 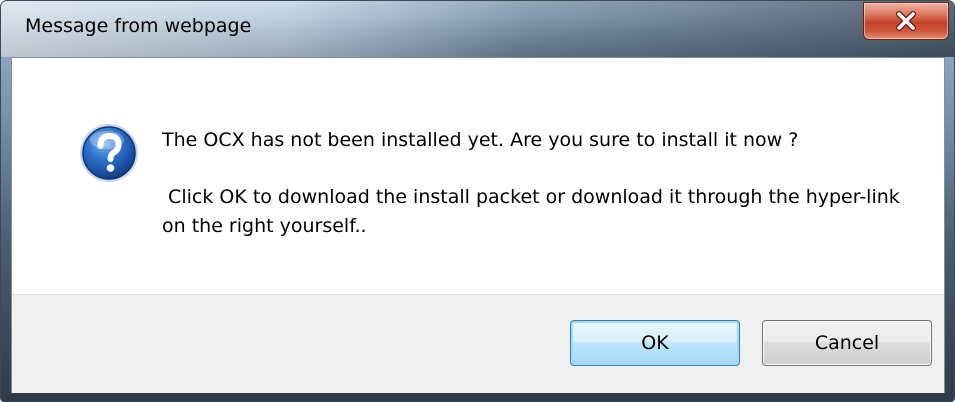 What do you see at coordinates (847, 343) in the screenshot?
I see `cancel-button: Cancel` at bounding box center [847, 343].